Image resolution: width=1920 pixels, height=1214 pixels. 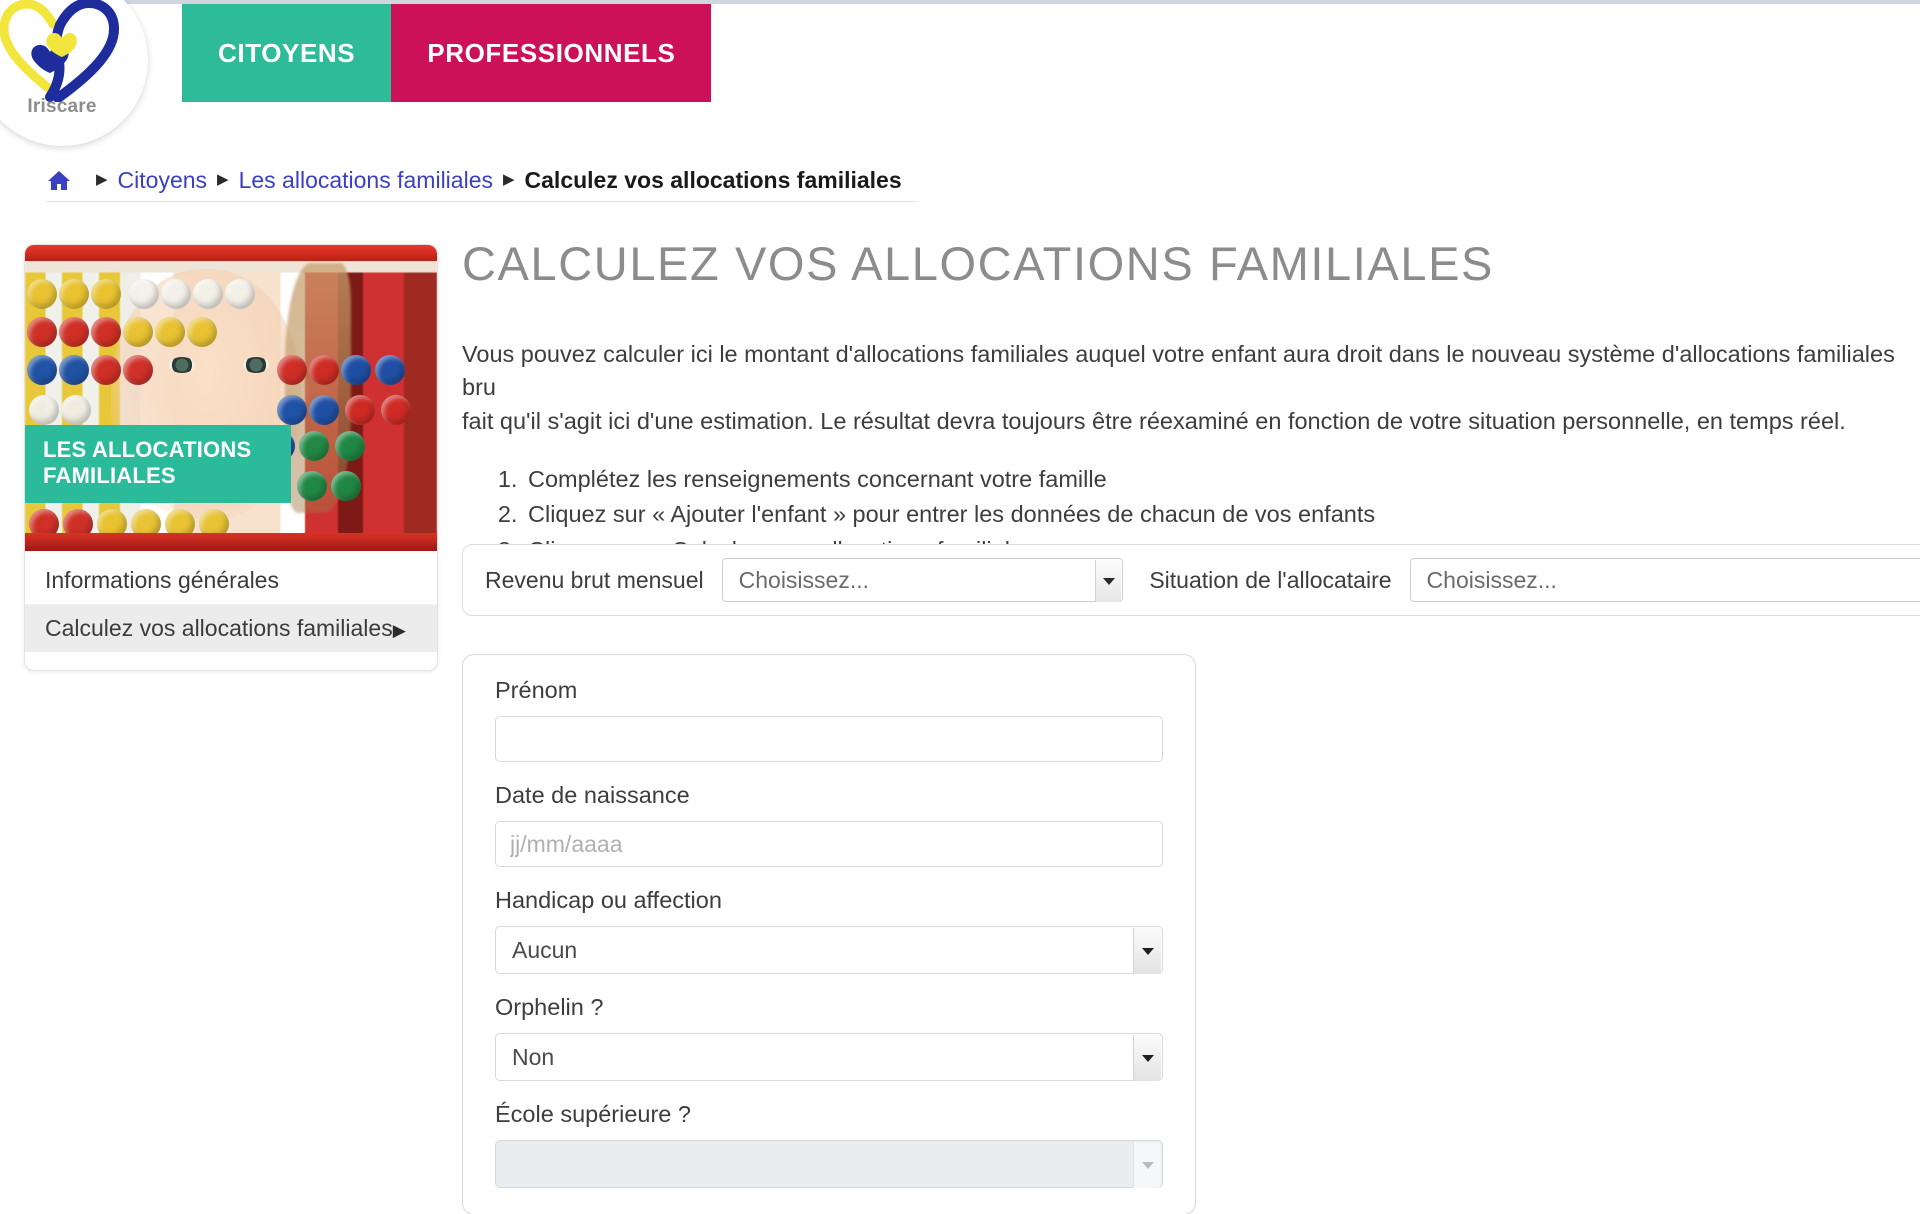 What do you see at coordinates (533, 1056) in the screenshot?
I see `orphelin-selected-value: Non` at bounding box center [533, 1056].